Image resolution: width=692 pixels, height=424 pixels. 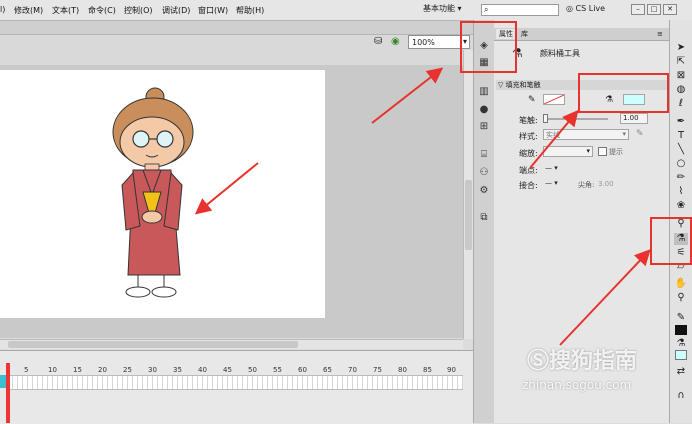 What do you see at coordinates (577, 385) in the screenshot?
I see `watermark-url: zhinan.sogou.com` at bounding box center [577, 385].